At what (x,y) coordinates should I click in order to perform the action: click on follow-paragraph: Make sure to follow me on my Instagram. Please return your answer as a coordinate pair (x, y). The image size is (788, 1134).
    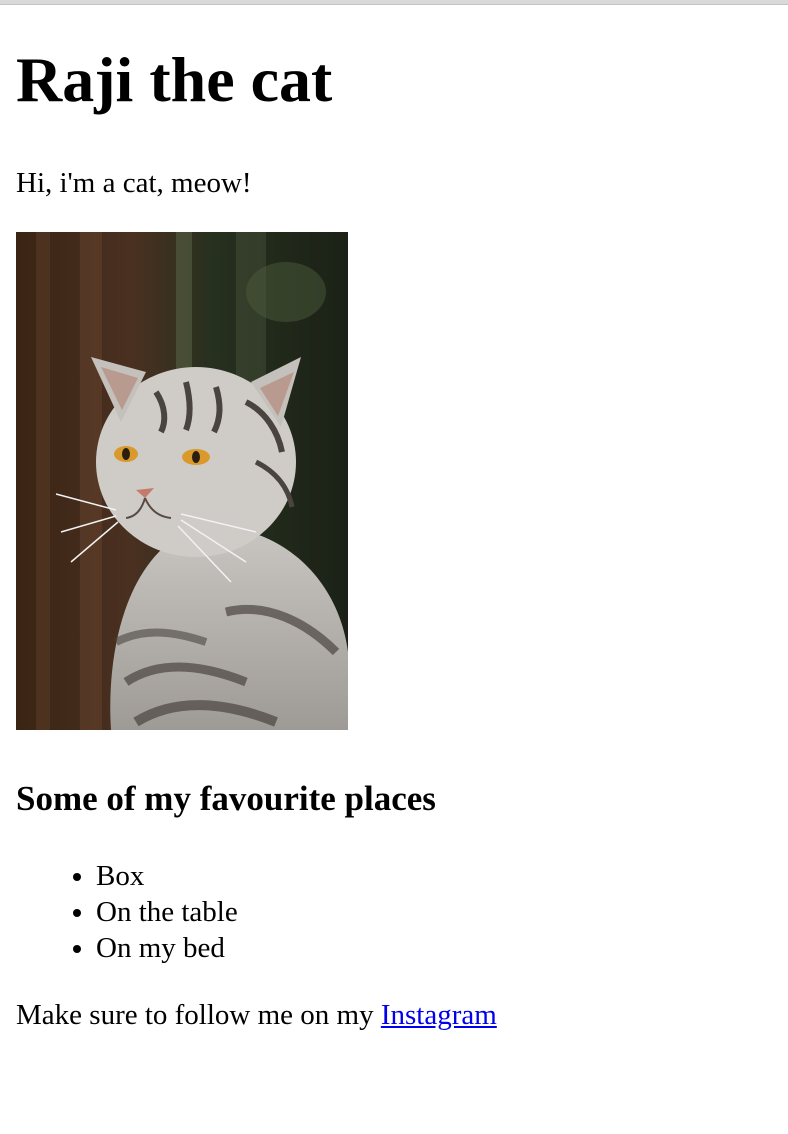
    Looking at the image, I should click on (256, 1015).